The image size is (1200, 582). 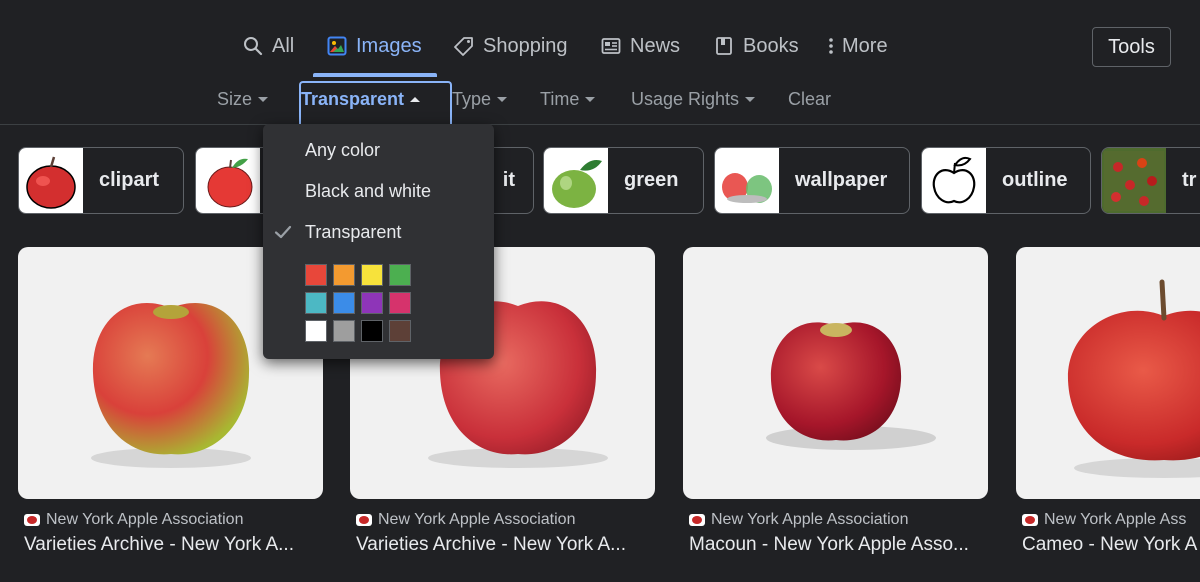 What do you see at coordinates (344, 275) in the screenshot?
I see `color-swatch-orange` at bounding box center [344, 275].